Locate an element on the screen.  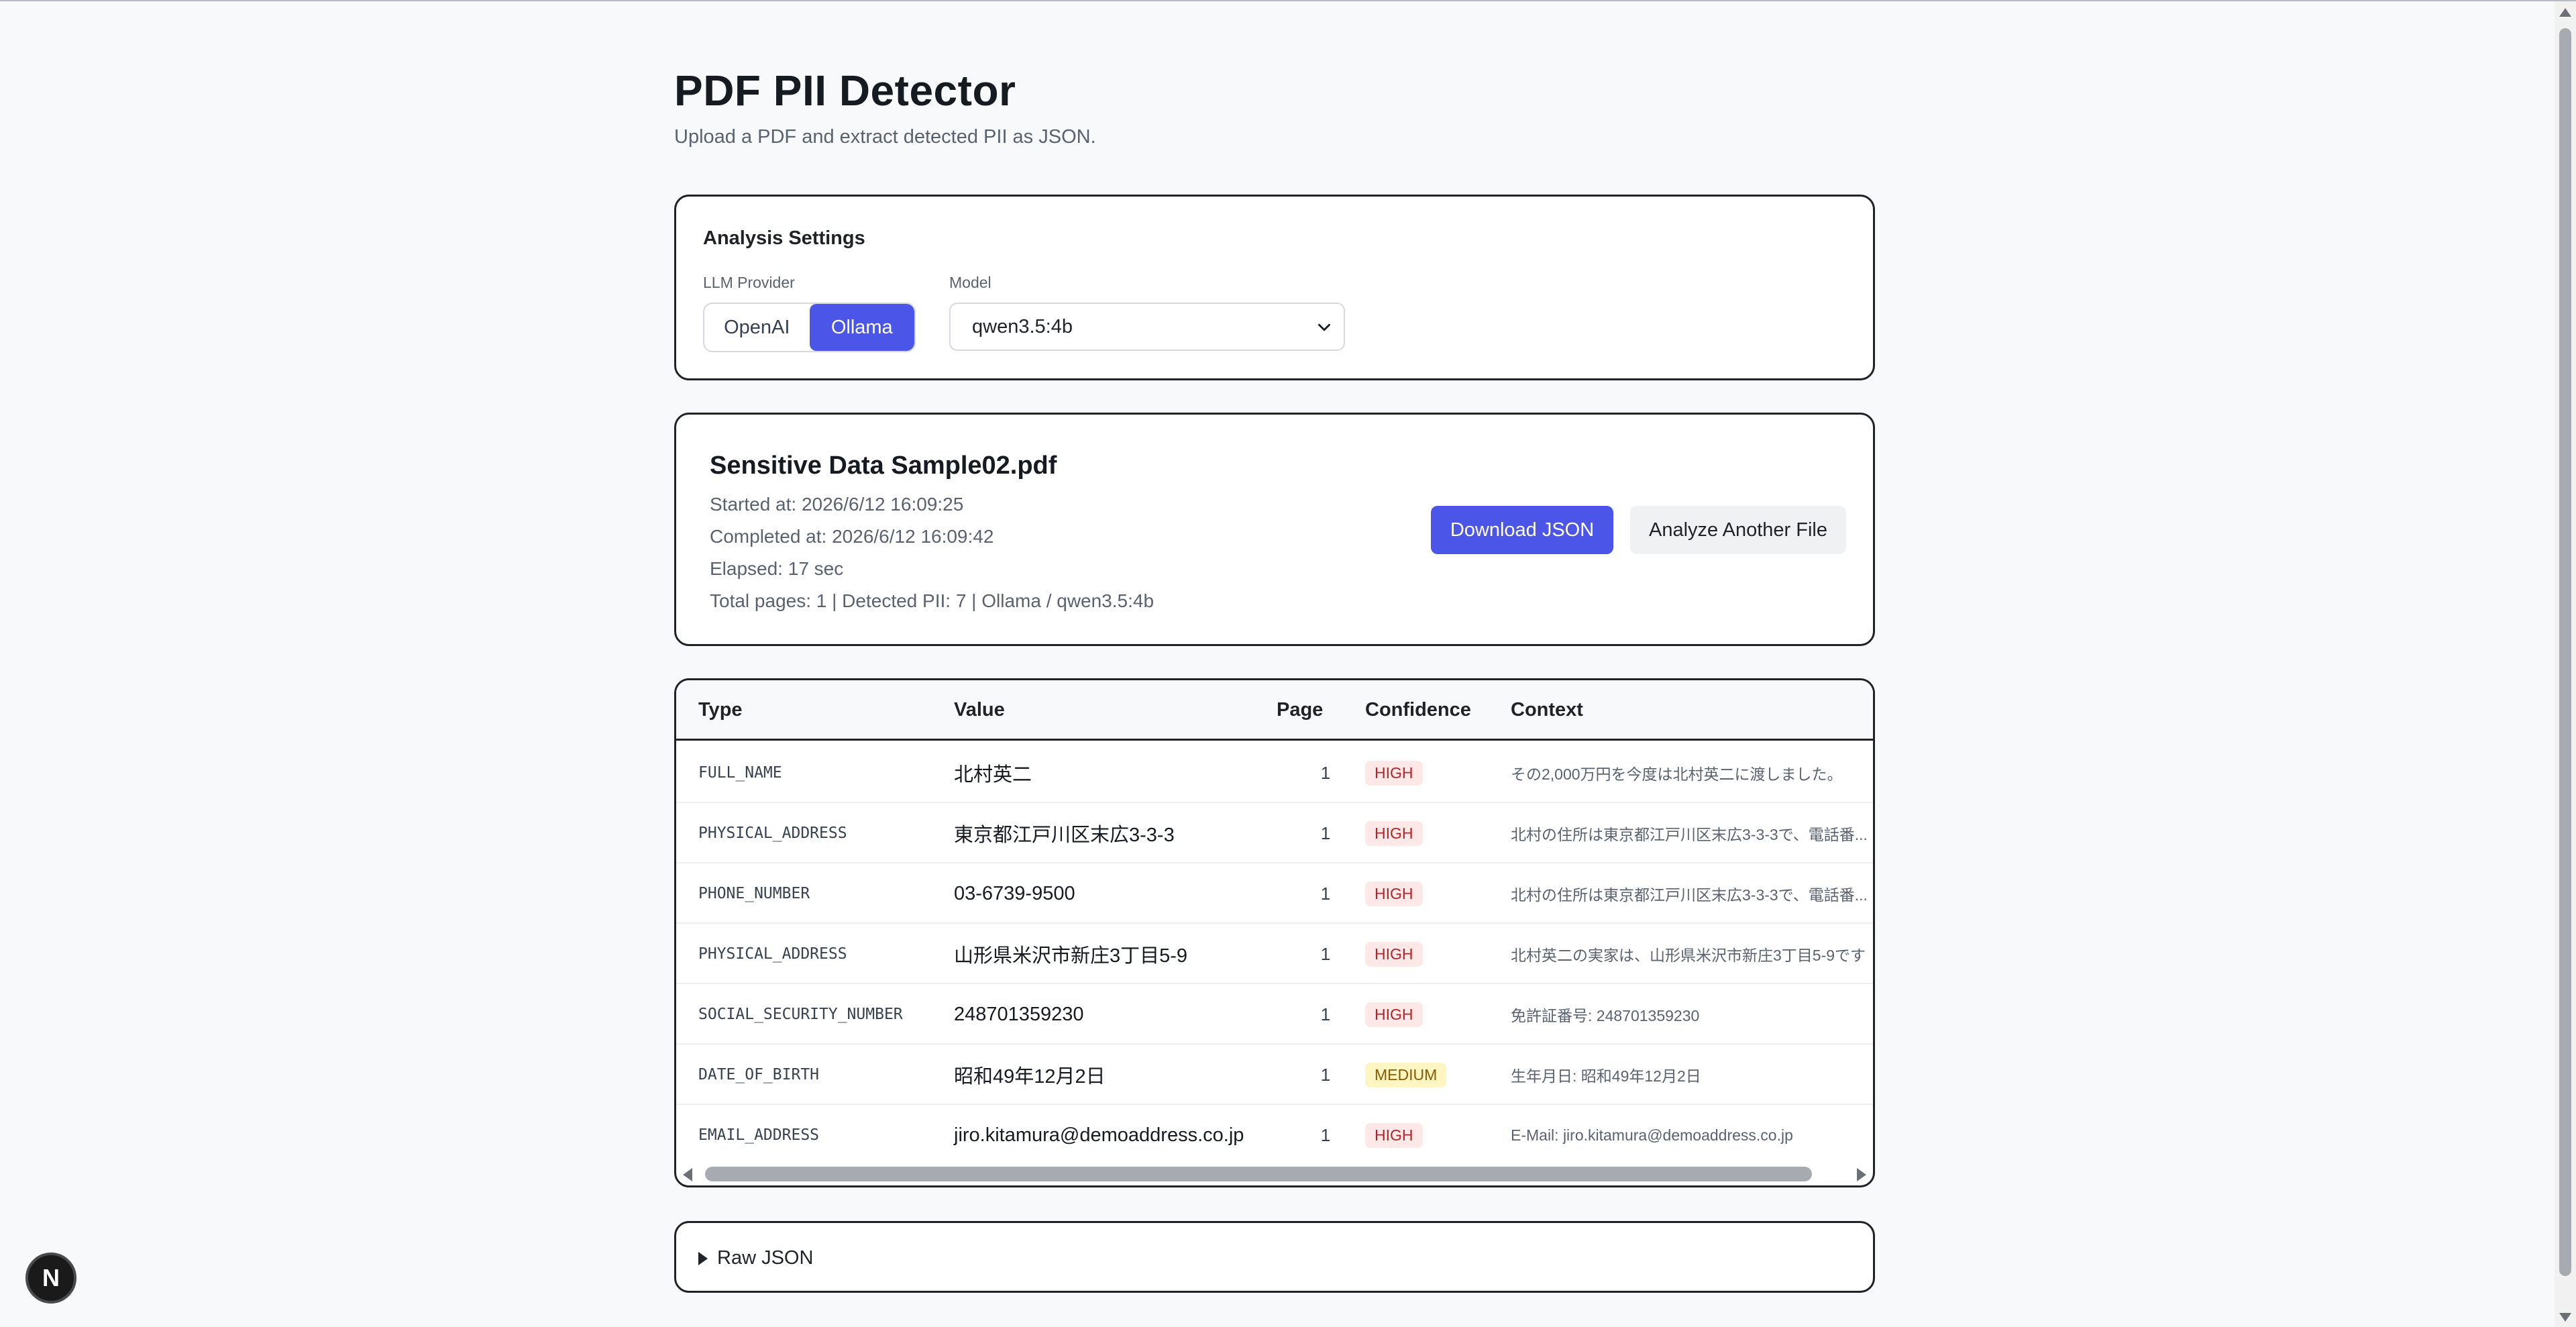
scroll-left-icon is located at coordinates (687, 1174).